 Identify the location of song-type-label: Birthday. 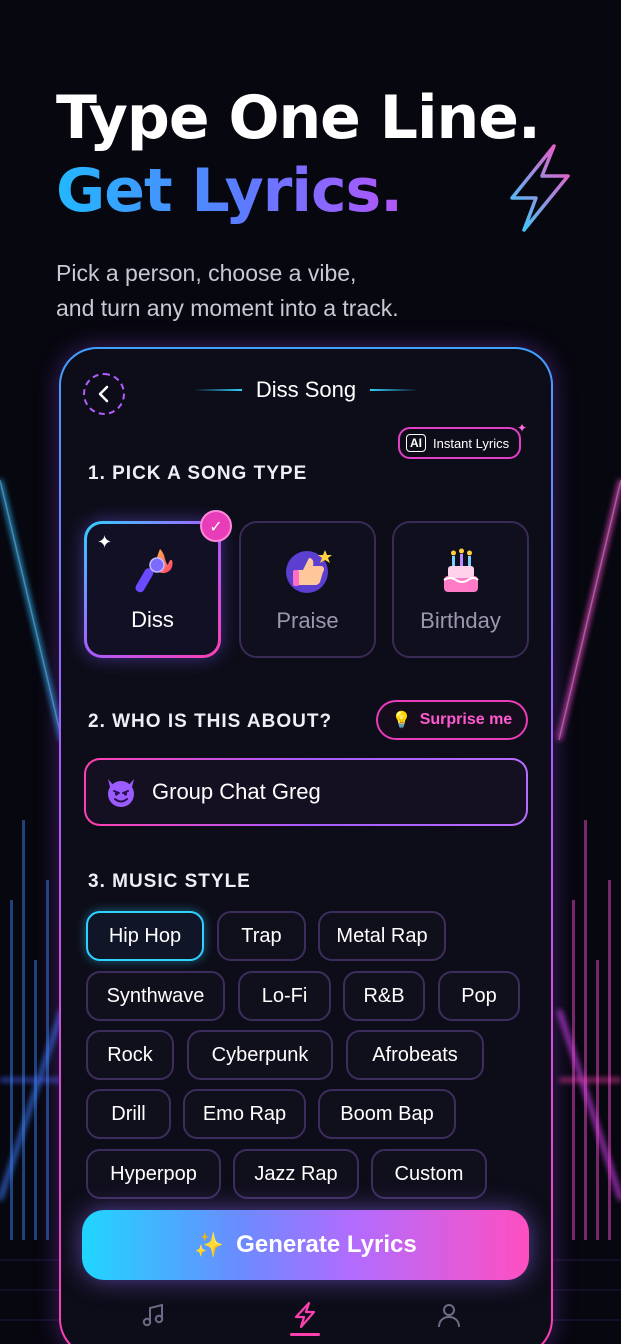
(460, 620).